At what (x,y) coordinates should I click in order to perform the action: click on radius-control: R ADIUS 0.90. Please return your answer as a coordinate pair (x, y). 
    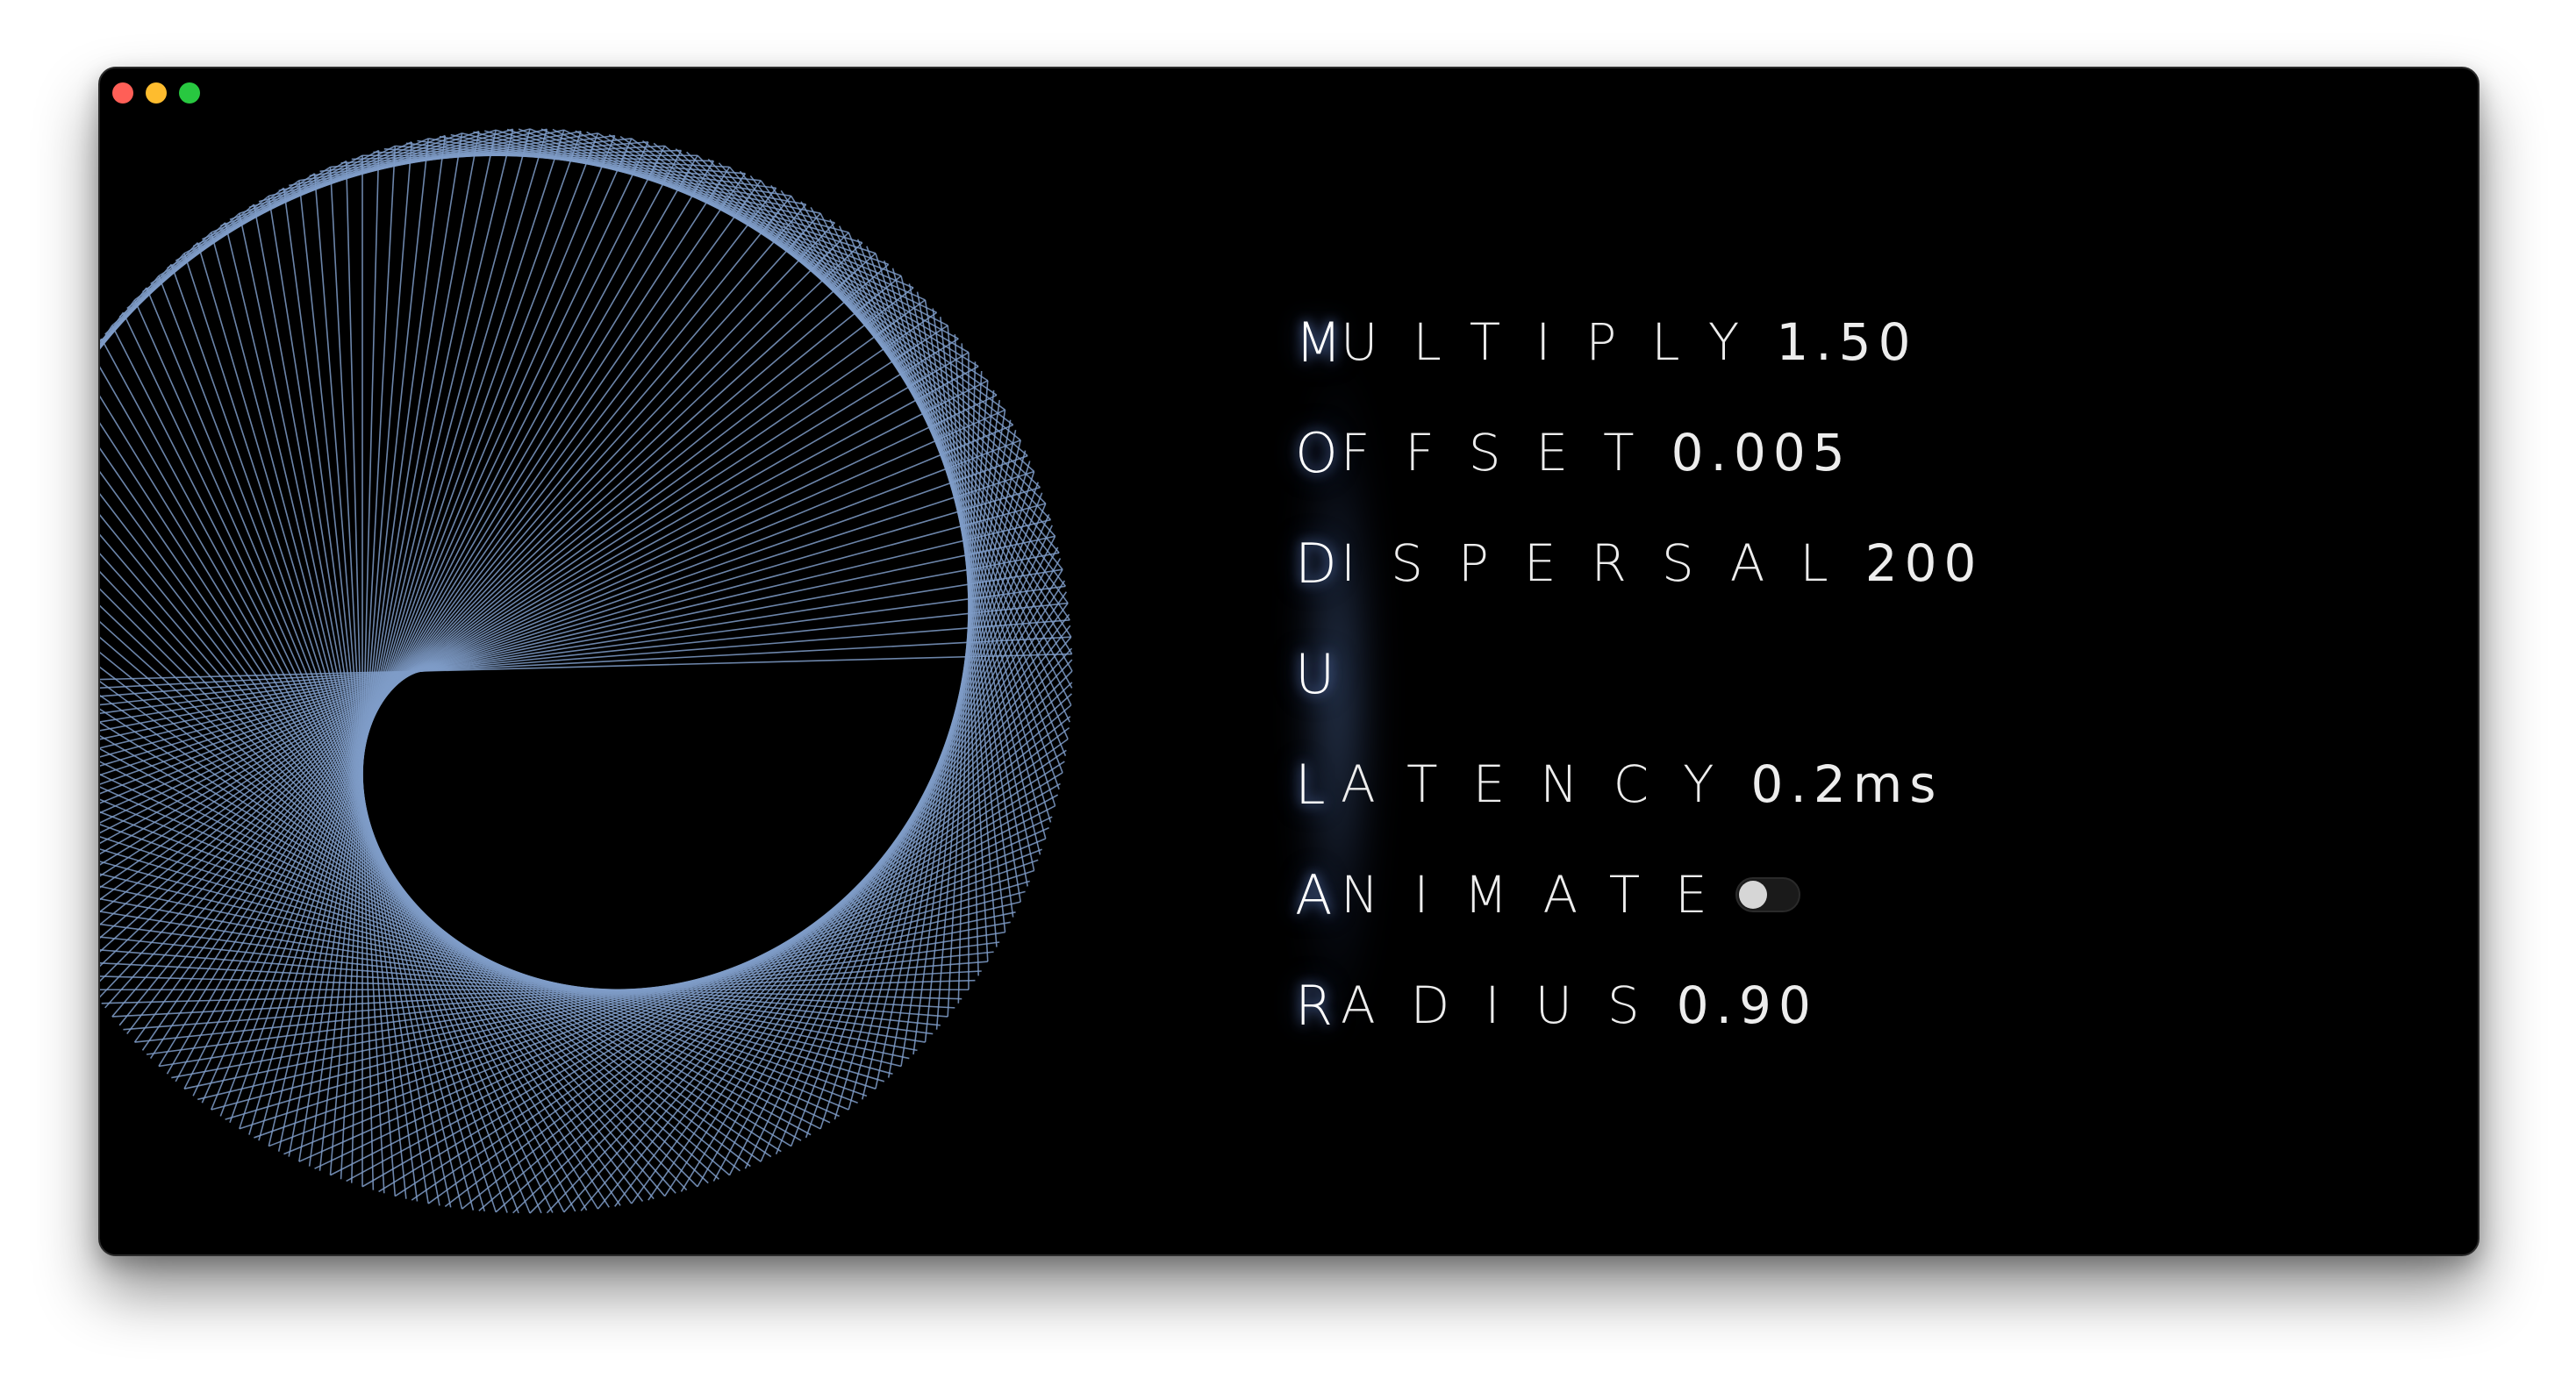
    Looking at the image, I should click on (1777, 1005).